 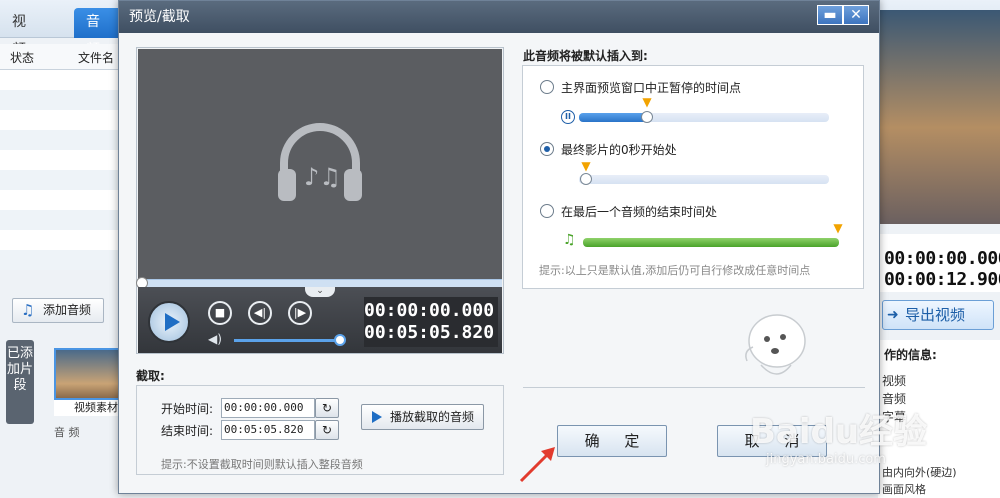 What do you see at coordinates (340, 340) in the screenshot?
I see `volume-knob` at bounding box center [340, 340].